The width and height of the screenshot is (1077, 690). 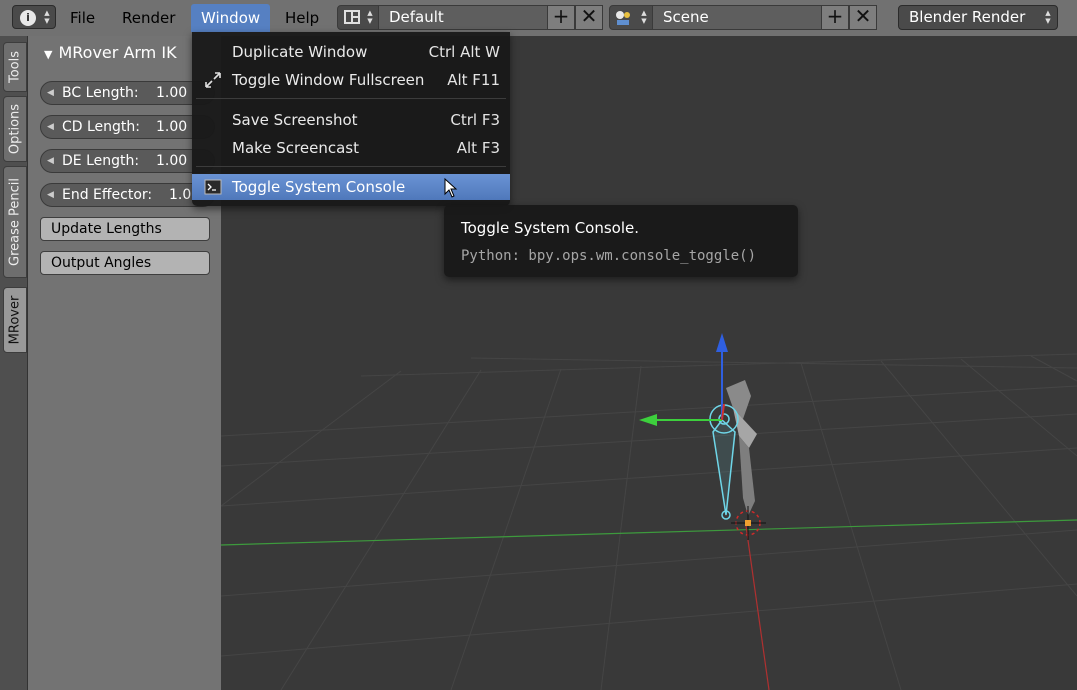 What do you see at coordinates (148, 18) in the screenshot?
I see `menu-render: Render` at bounding box center [148, 18].